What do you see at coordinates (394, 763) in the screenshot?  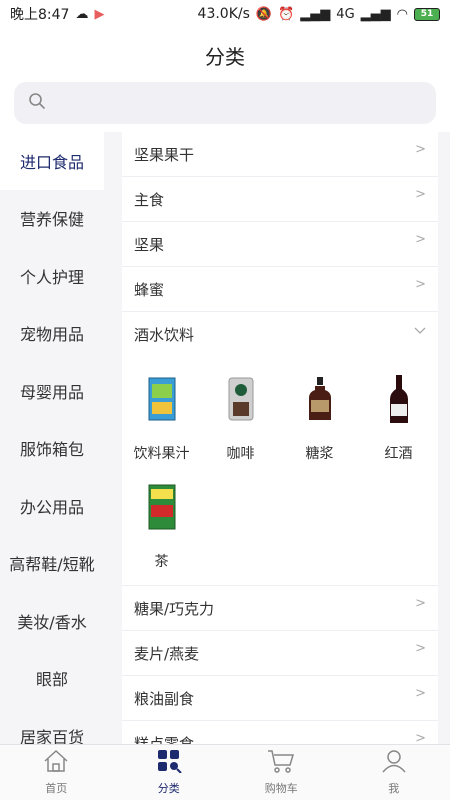 I see `user-icon` at bounding box center [394, 763].